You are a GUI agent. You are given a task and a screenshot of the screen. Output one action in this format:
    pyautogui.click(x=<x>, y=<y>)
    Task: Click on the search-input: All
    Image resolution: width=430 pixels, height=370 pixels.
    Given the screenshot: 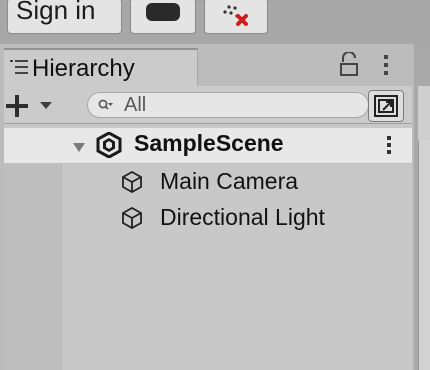 What is the action you would take?
    pyautogui.click(x=228, y=105)
    